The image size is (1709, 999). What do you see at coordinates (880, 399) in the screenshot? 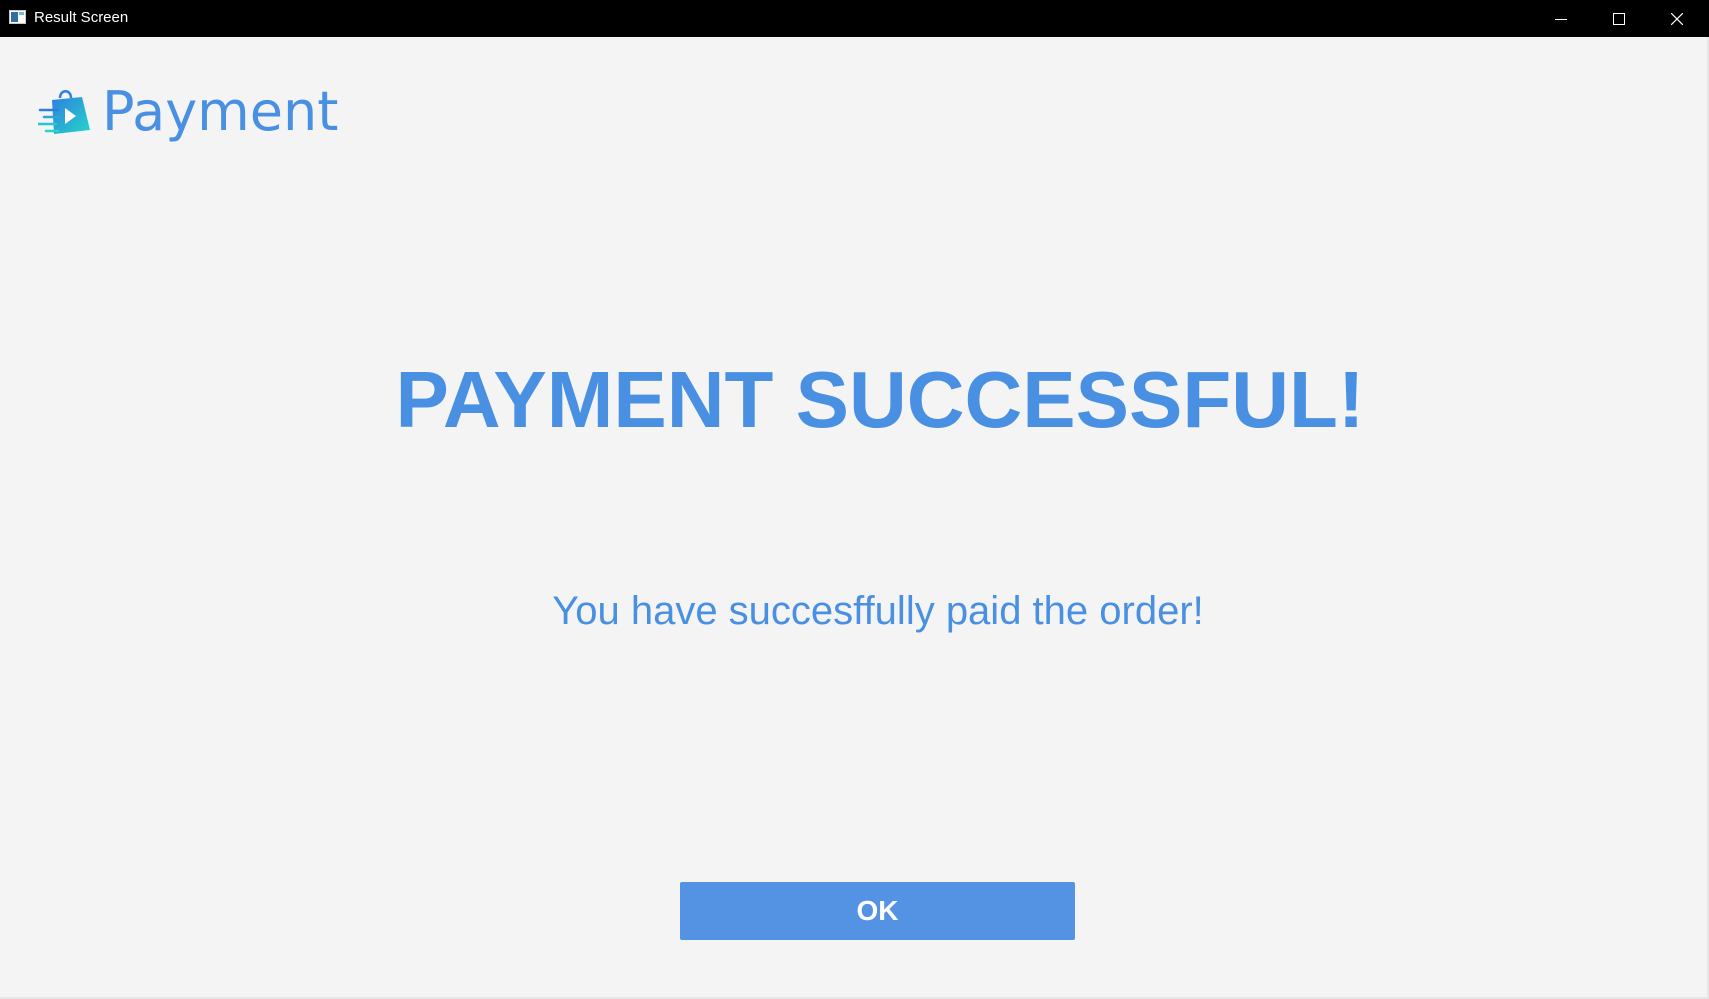
I see `result-headline: PAYMENT SUCCESSFUL!` at bounding box center [880, 399].